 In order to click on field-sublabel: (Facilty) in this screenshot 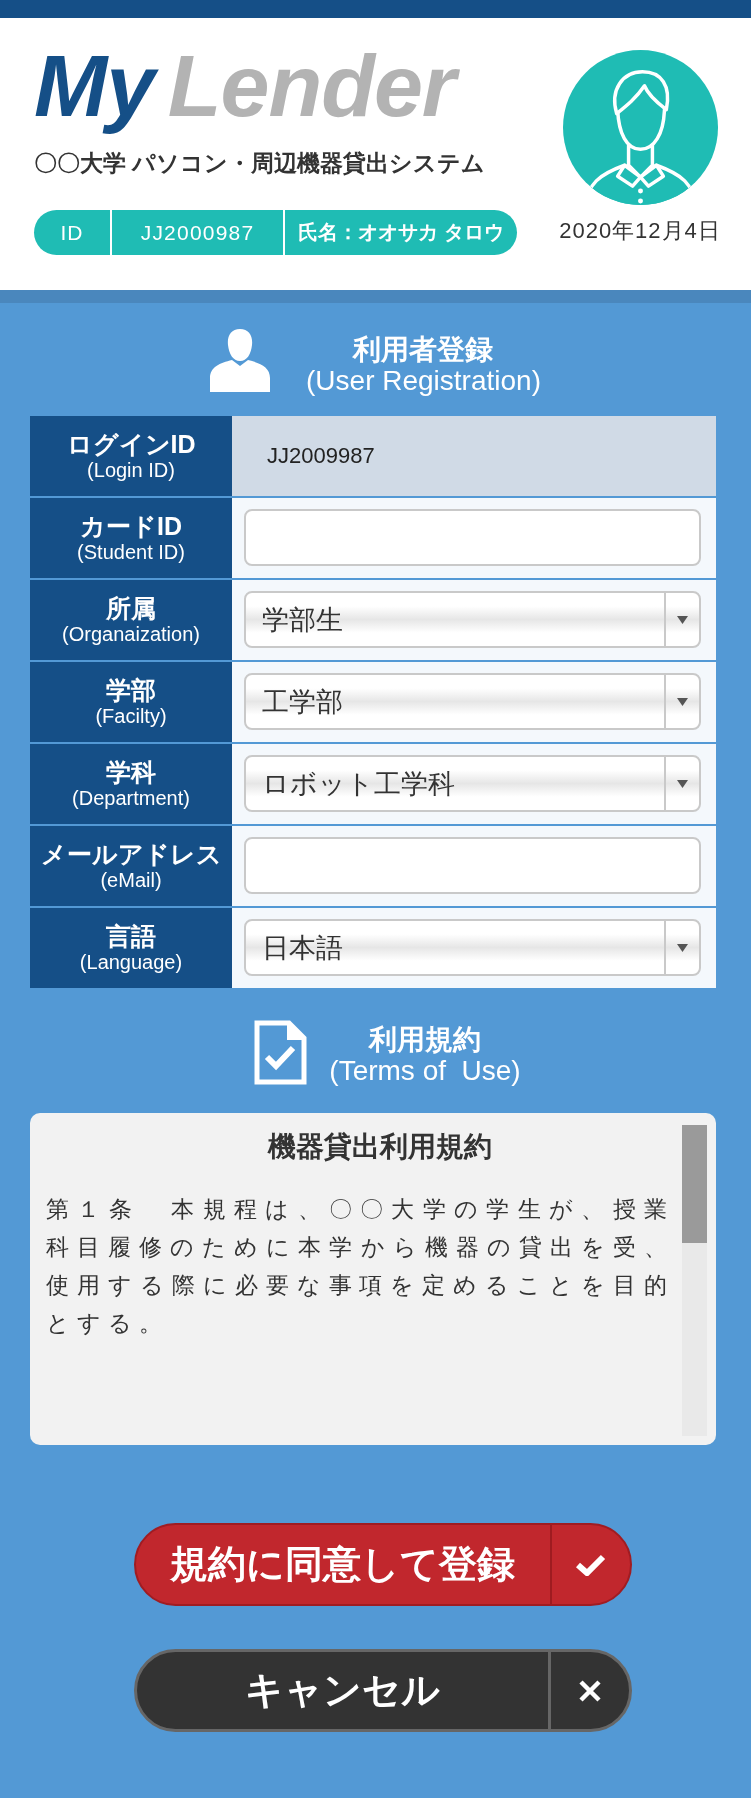, I will do `click(131, 716)`.